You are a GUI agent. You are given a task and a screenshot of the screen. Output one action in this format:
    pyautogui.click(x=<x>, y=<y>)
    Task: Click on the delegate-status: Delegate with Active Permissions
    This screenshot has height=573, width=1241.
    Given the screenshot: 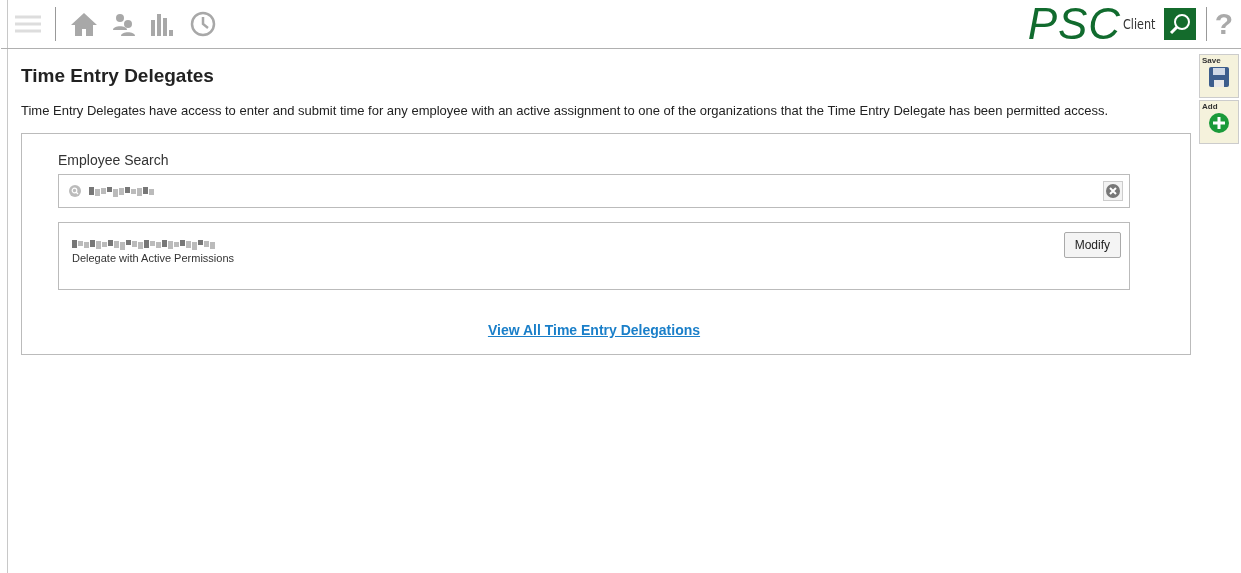 What is the action you would take?
    pyautogui.click(x=153, y=258)
    